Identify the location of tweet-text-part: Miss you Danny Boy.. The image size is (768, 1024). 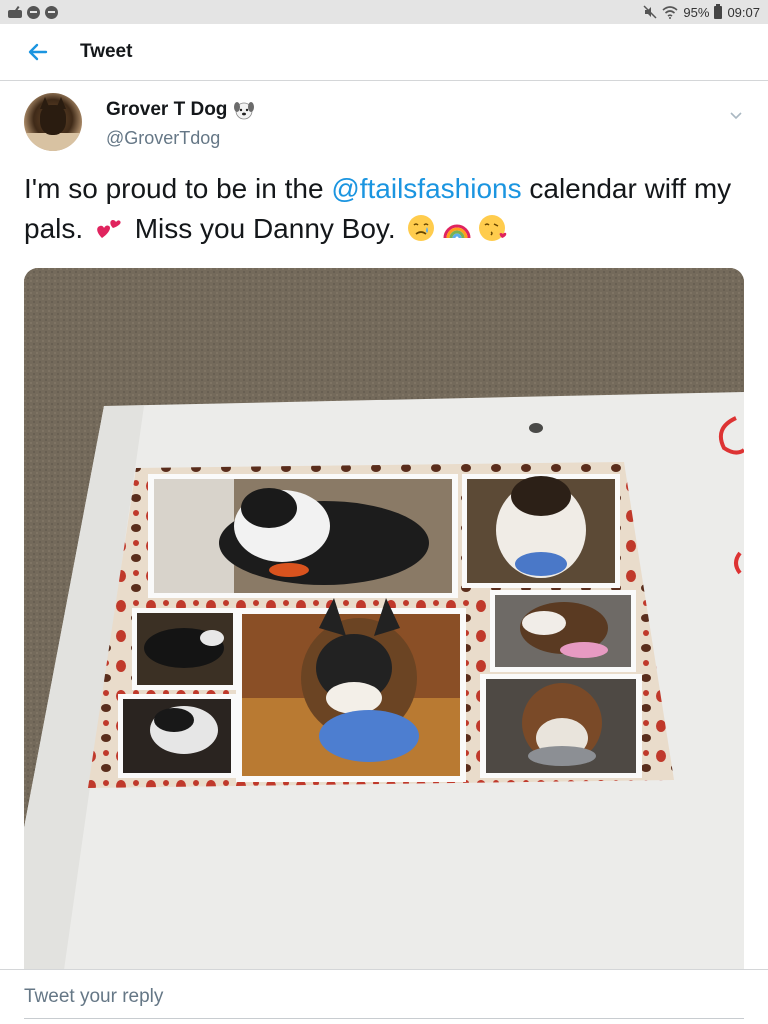
(265, 228).